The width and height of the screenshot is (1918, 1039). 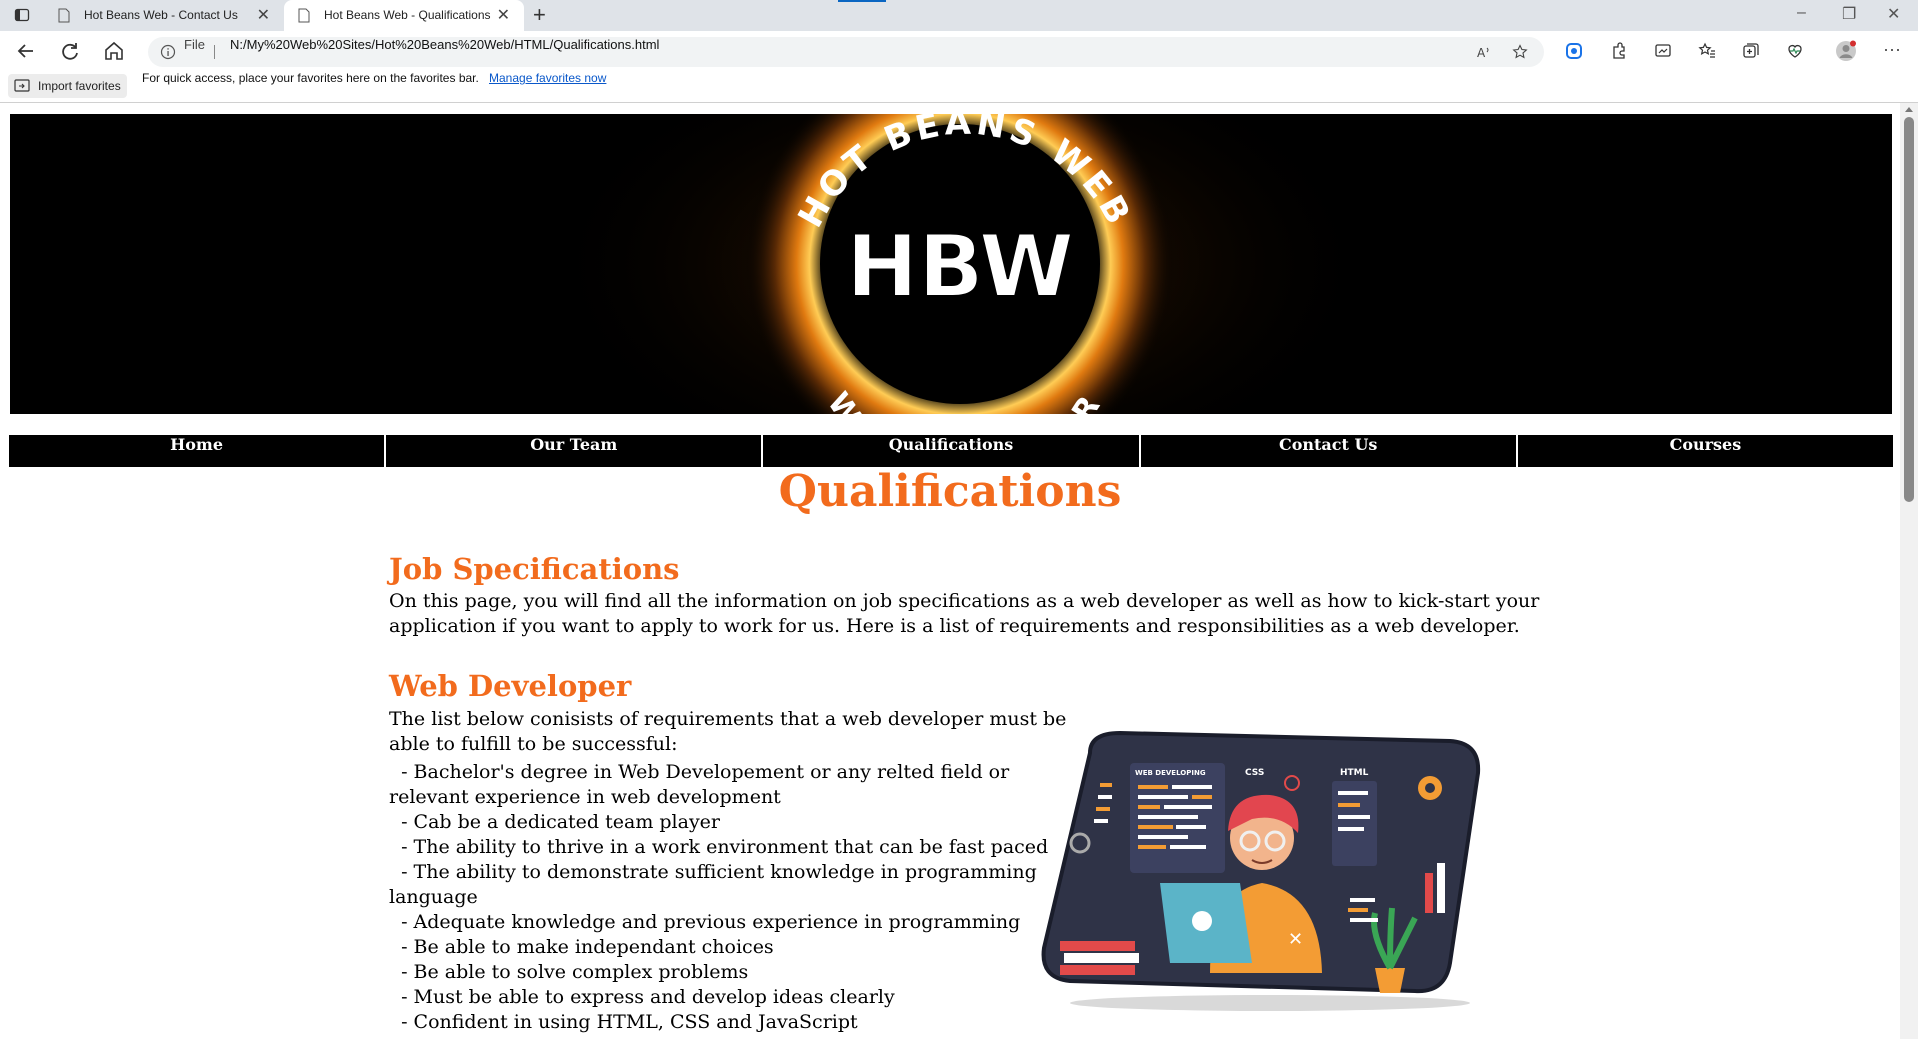 What do you see at coordinates (862, 1) in the screenshot?
I see `loading-indicator` at bounding box center [862, 1].